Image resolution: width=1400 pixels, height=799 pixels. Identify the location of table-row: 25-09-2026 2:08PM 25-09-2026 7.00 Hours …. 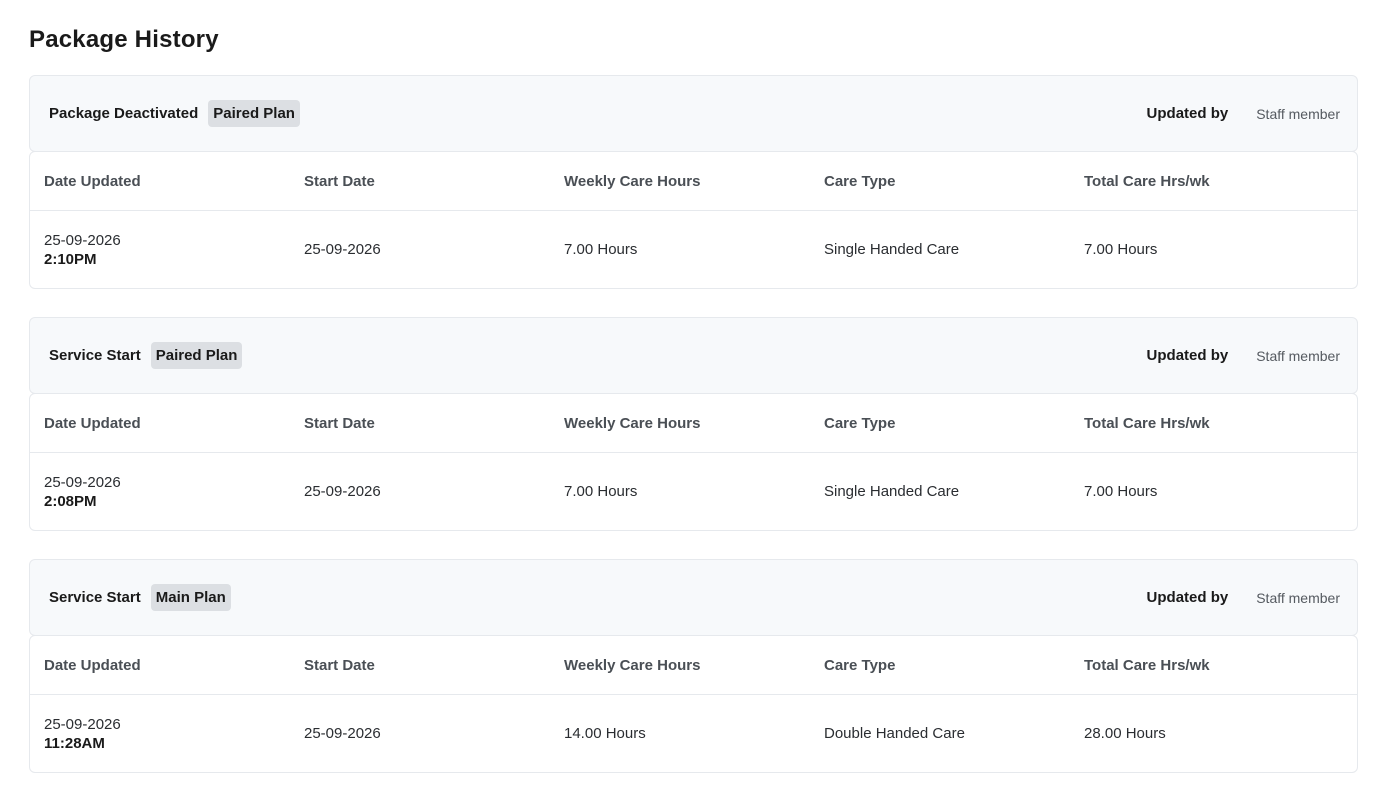
(693, 491).